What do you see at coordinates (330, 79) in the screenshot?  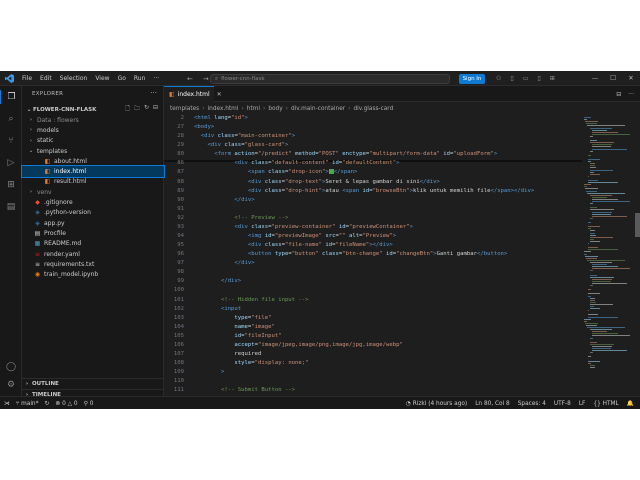 I see `command-center: ⌕ flower-cnn-flask` at bounding box center [330, 79].